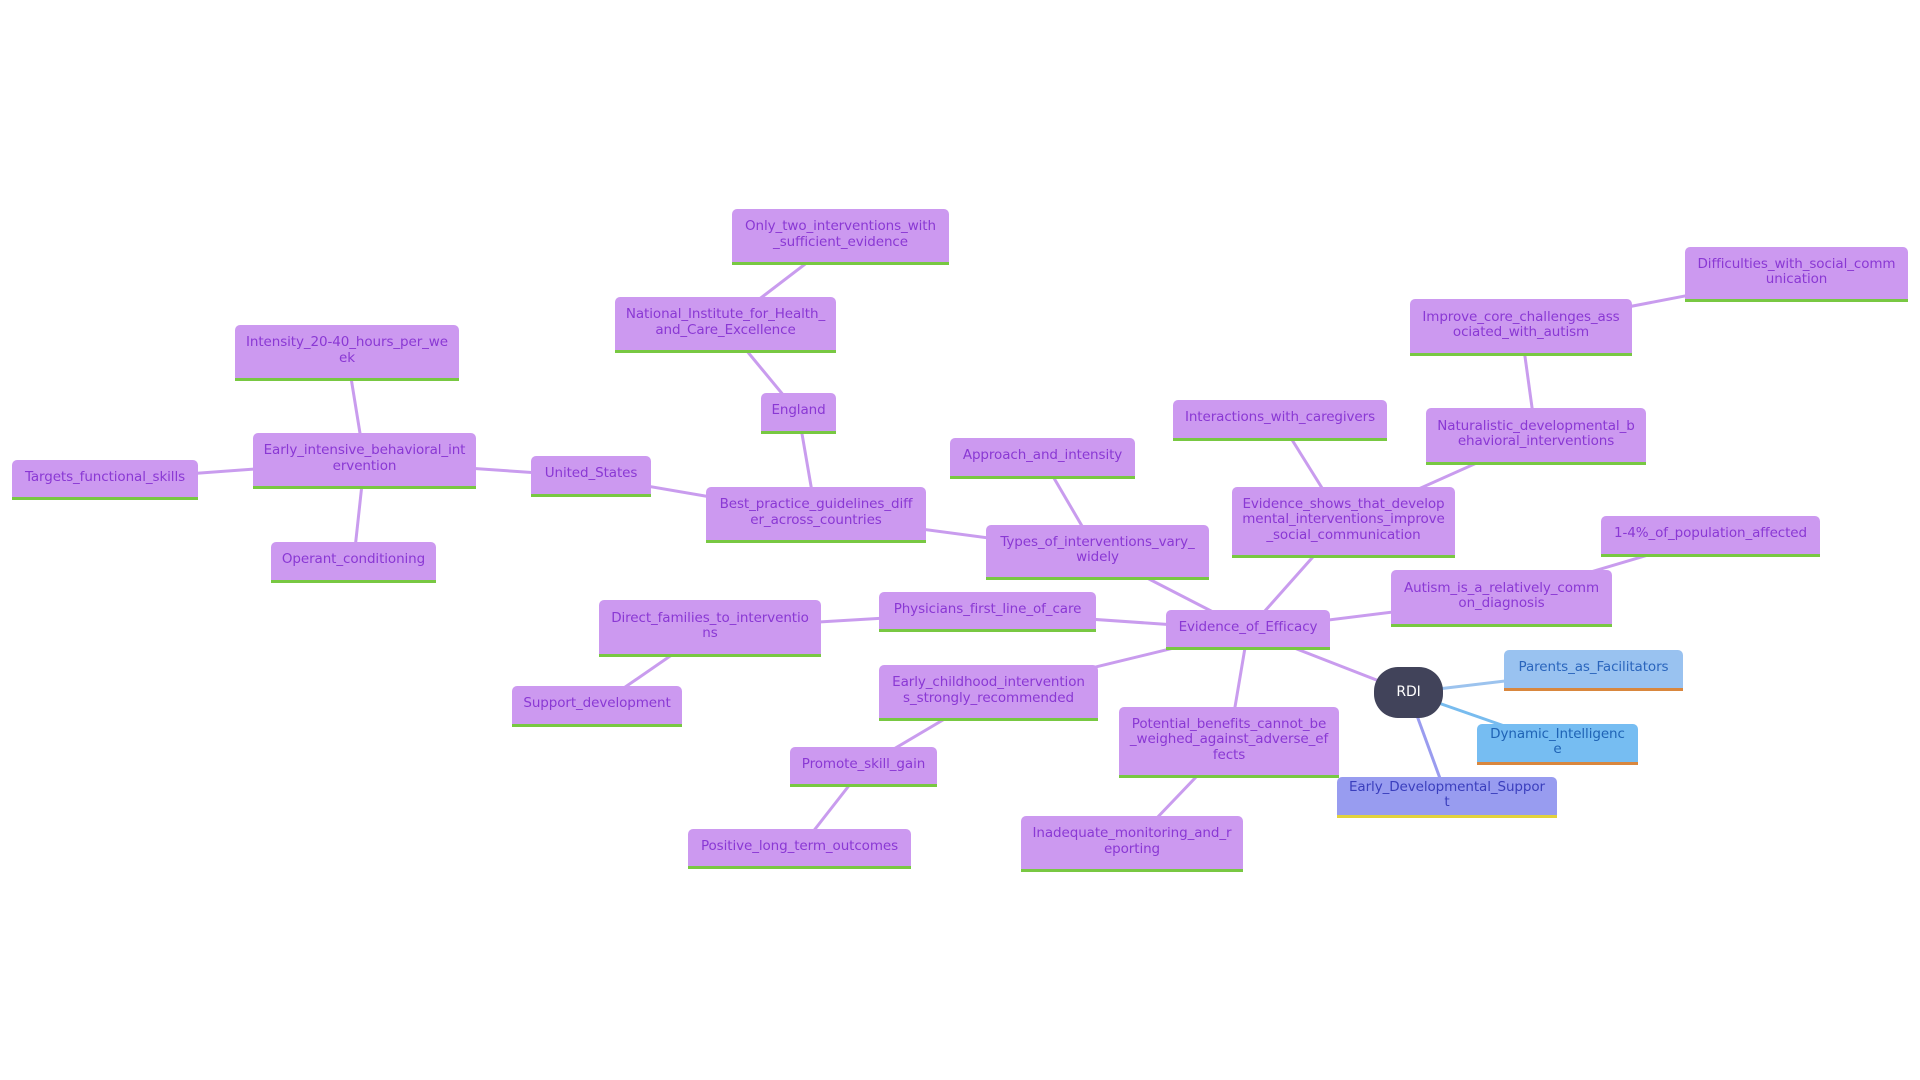 This screenshot has height=1080, width=1920. Describe the element at coordinates (1248, 626) in the screenshot. I see `node-label: Evidence_of_Efficacy` at that location.